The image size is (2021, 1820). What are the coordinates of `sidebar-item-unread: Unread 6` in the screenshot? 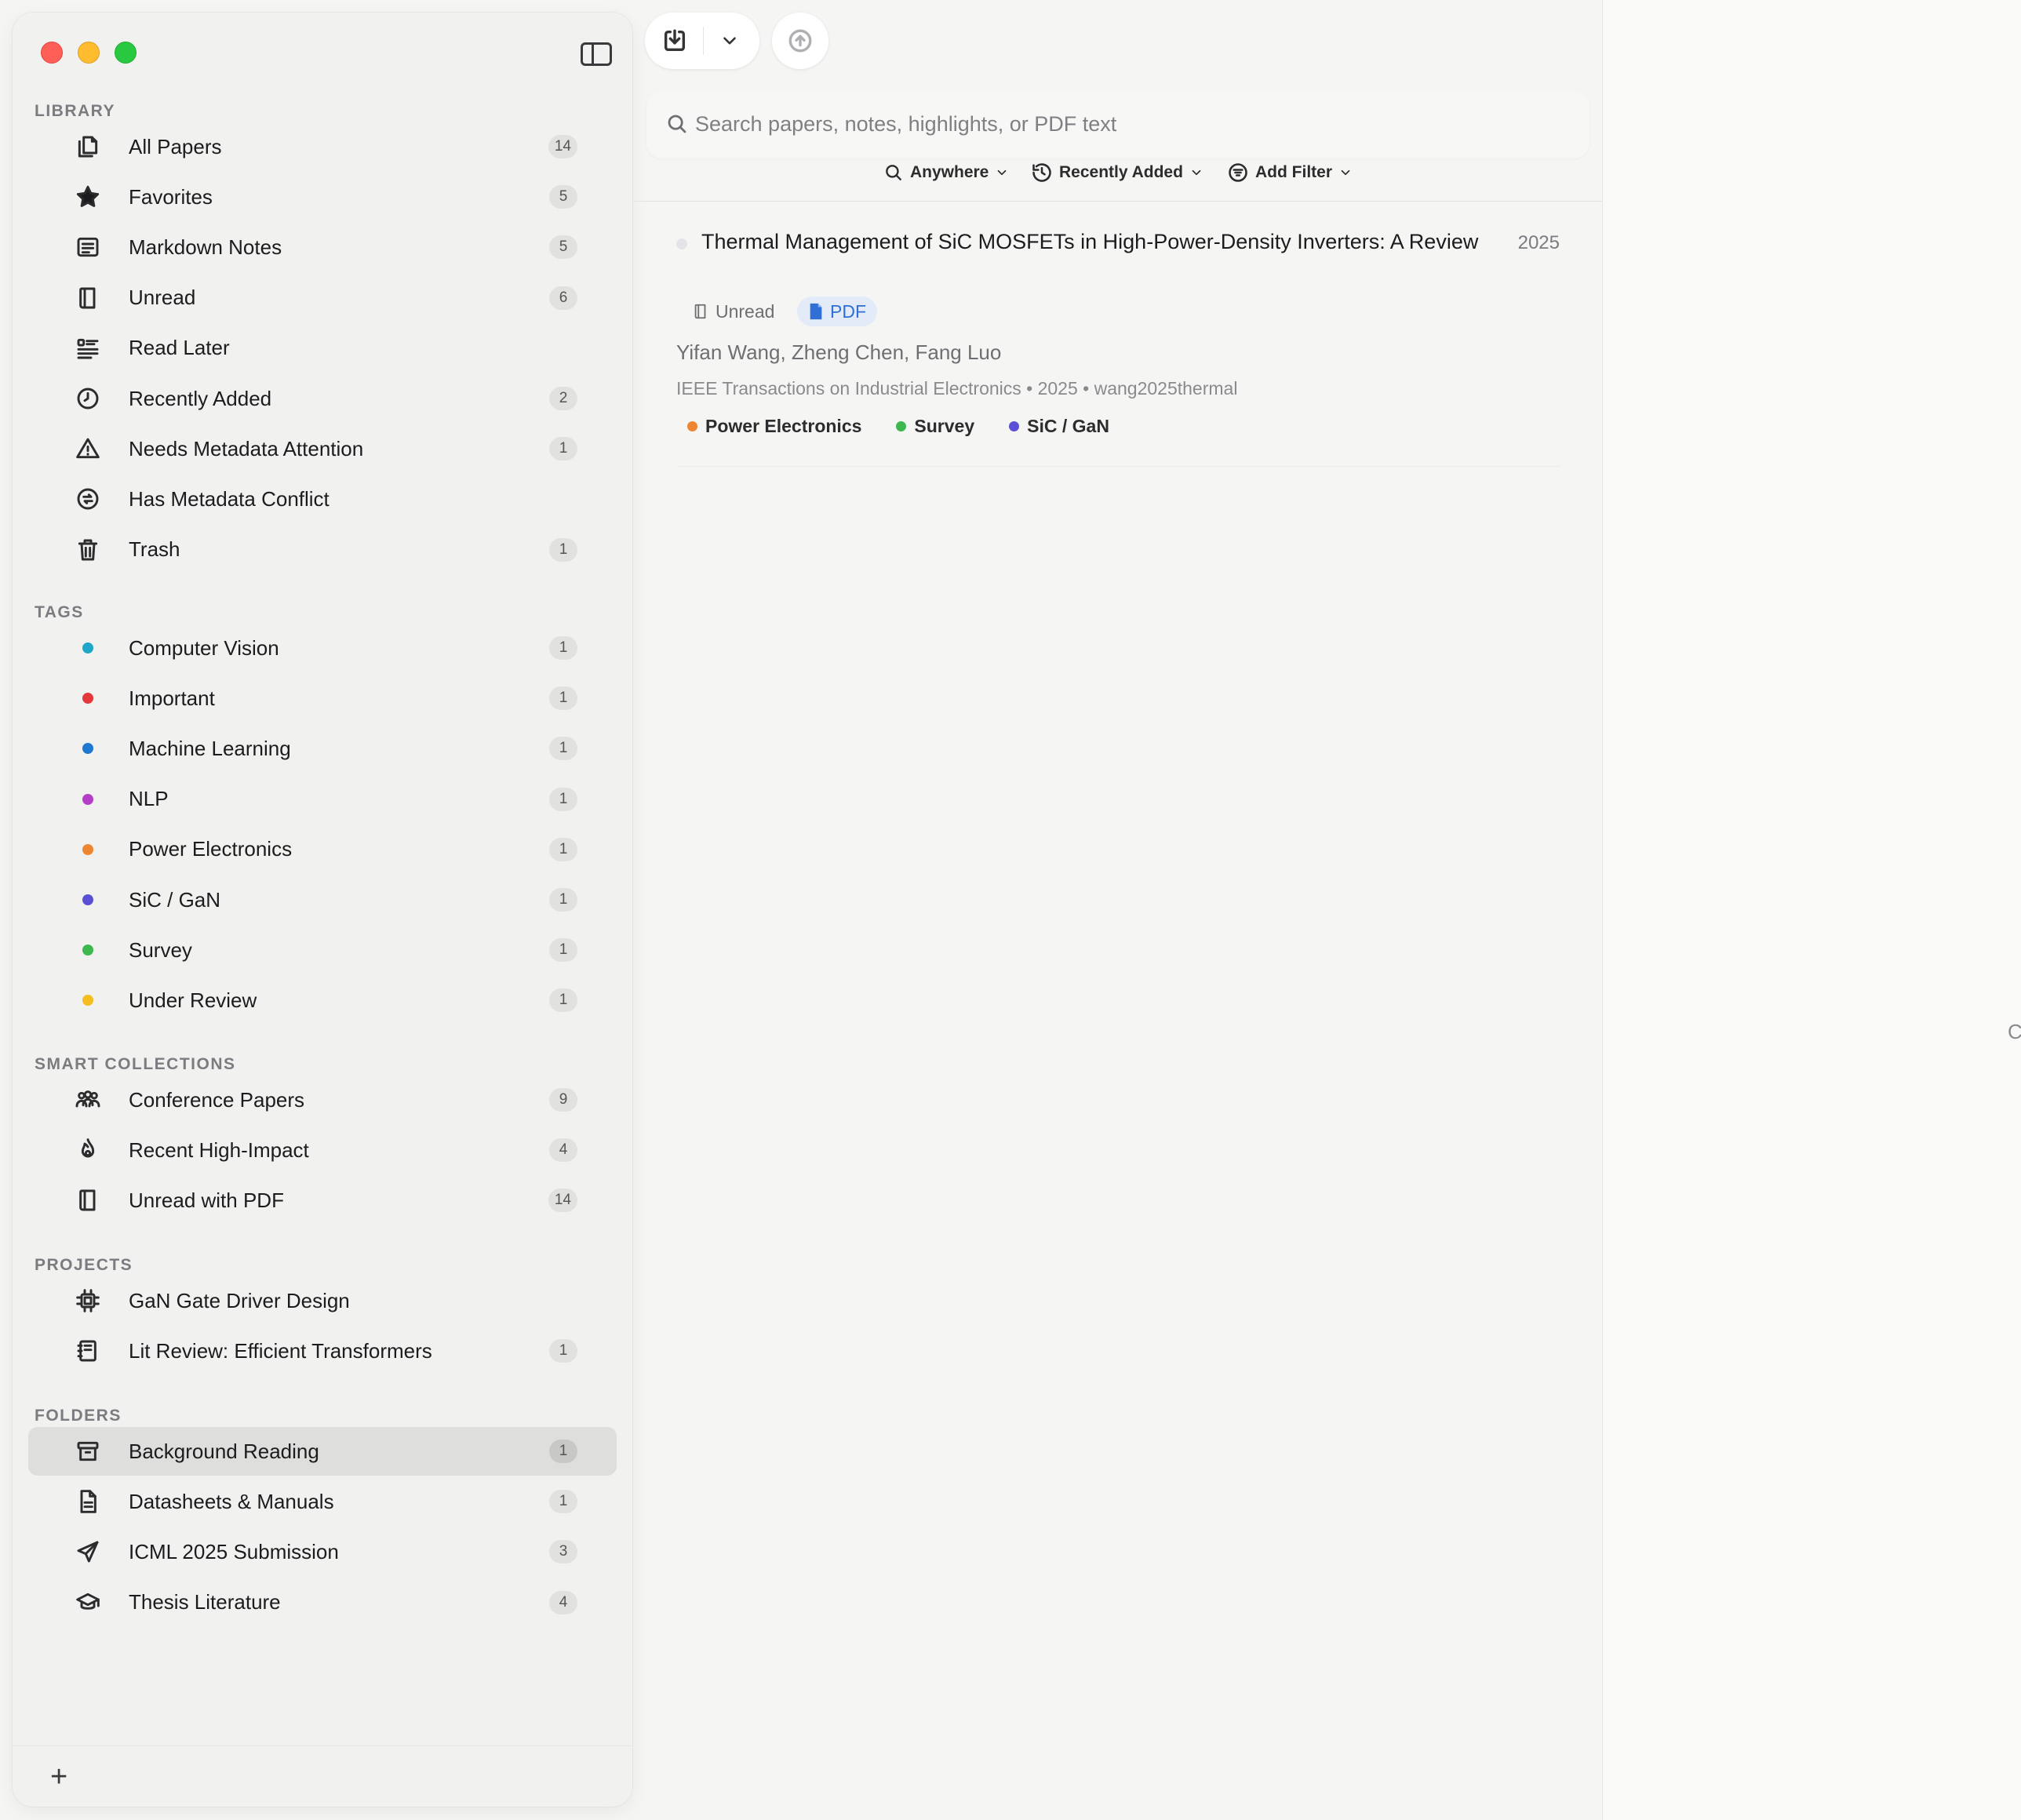 It's located at (322, 298).